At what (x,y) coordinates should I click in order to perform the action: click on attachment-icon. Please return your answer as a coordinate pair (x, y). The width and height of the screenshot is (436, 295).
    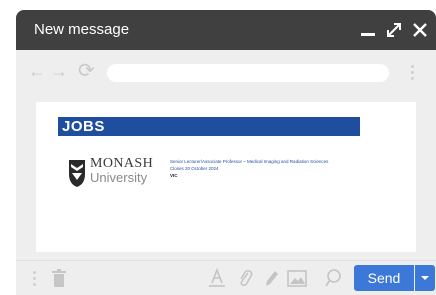
    Looking at the image, I should click on (245, 278).